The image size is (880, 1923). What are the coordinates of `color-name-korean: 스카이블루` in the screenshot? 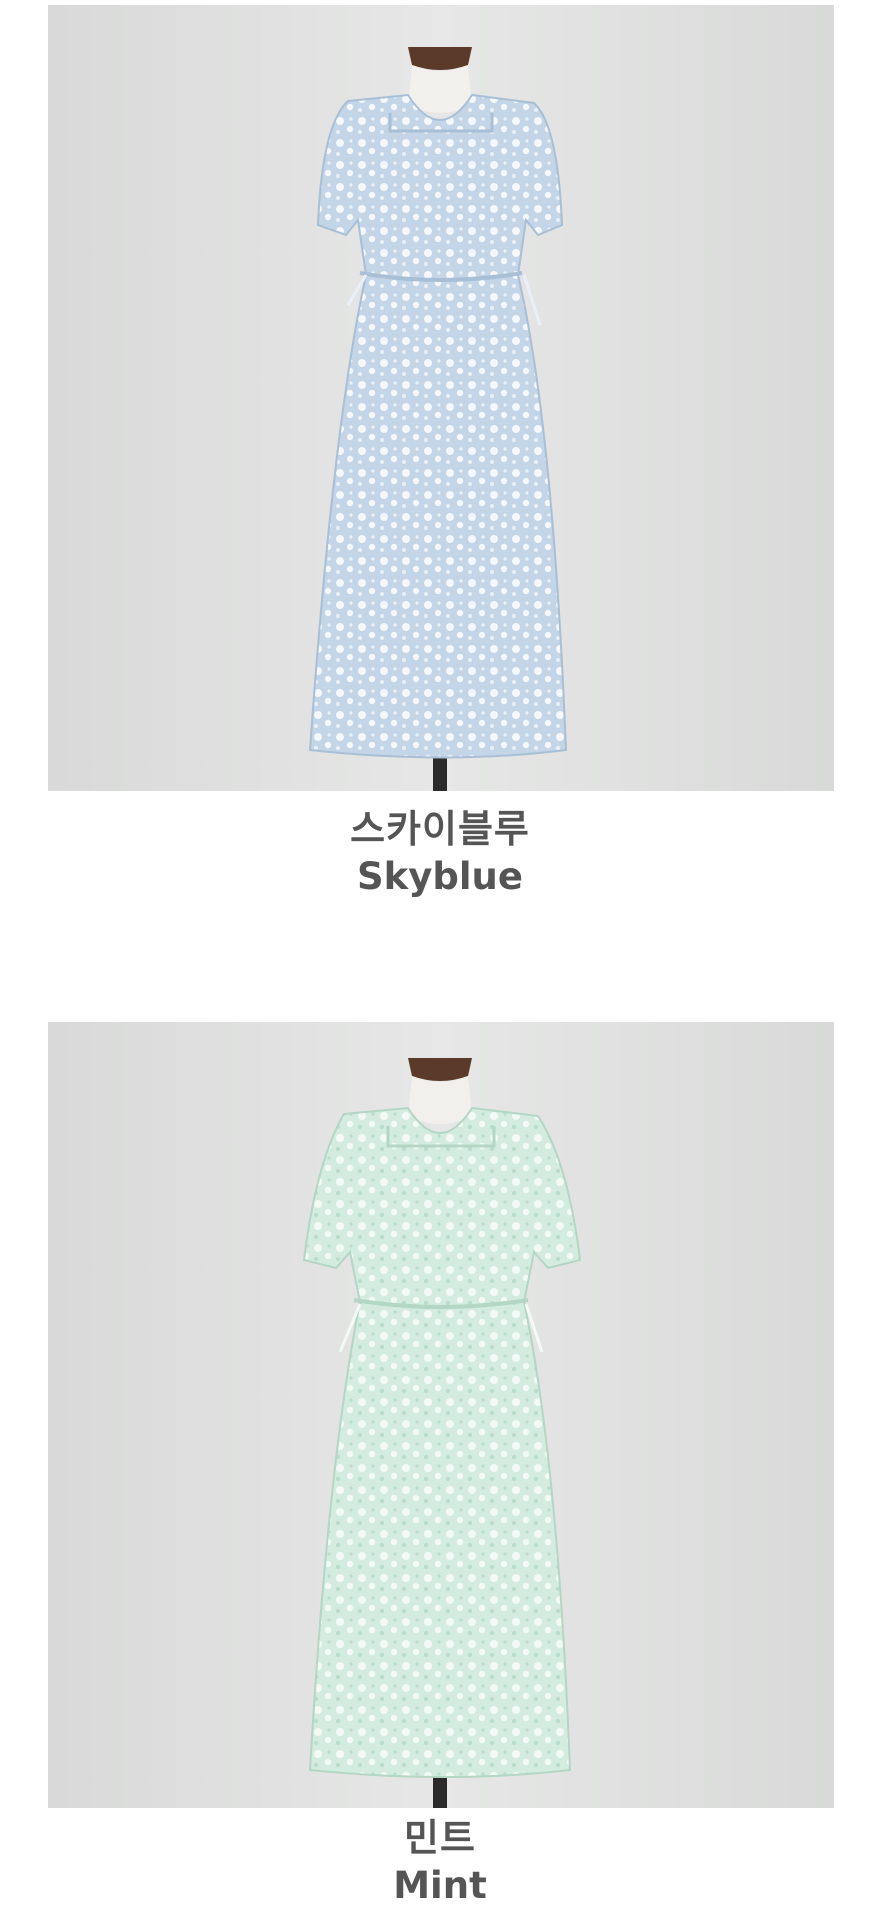 It's located at (440, 829).